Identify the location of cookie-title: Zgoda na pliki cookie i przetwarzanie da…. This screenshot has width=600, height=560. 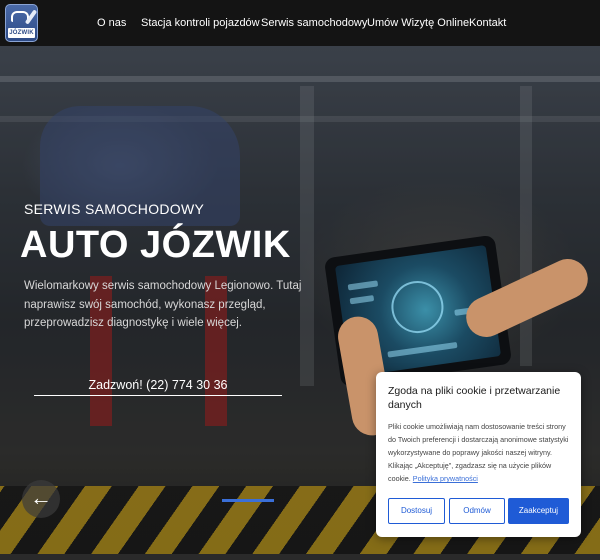
(474, 398).